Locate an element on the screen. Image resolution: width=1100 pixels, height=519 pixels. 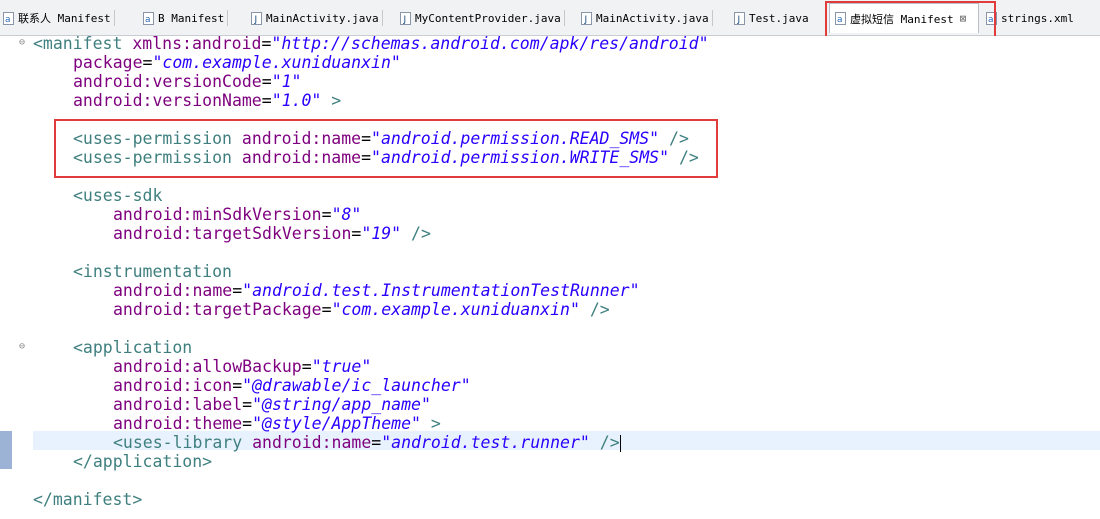
xml-file-icon: a is located at coordinates (991, 18).